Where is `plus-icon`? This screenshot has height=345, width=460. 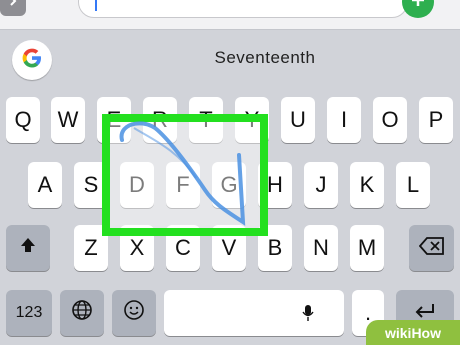 plus-icon is located at coordinates (418, 6).